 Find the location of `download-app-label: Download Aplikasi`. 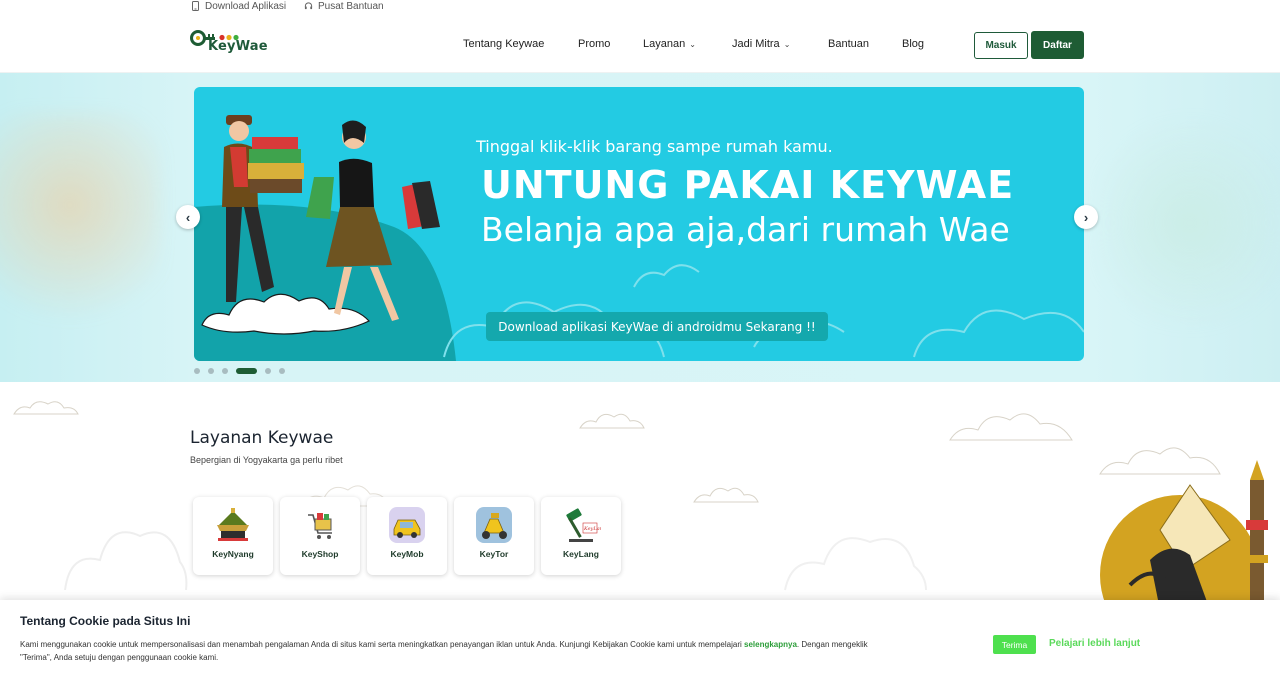

download-app-label: Download Aplikasi is located at coordinates (246, 6).